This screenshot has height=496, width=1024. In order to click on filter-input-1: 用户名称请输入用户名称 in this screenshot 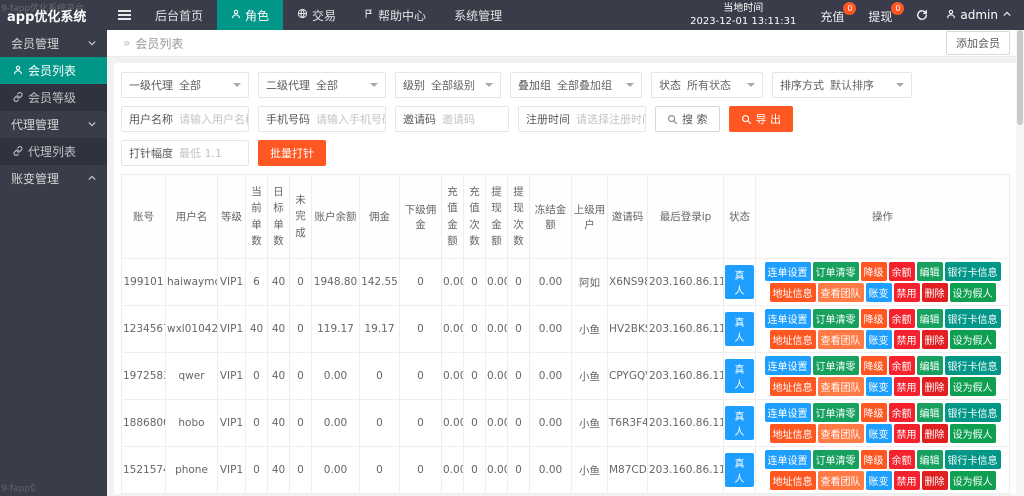, I will do `click(185, 119)`.